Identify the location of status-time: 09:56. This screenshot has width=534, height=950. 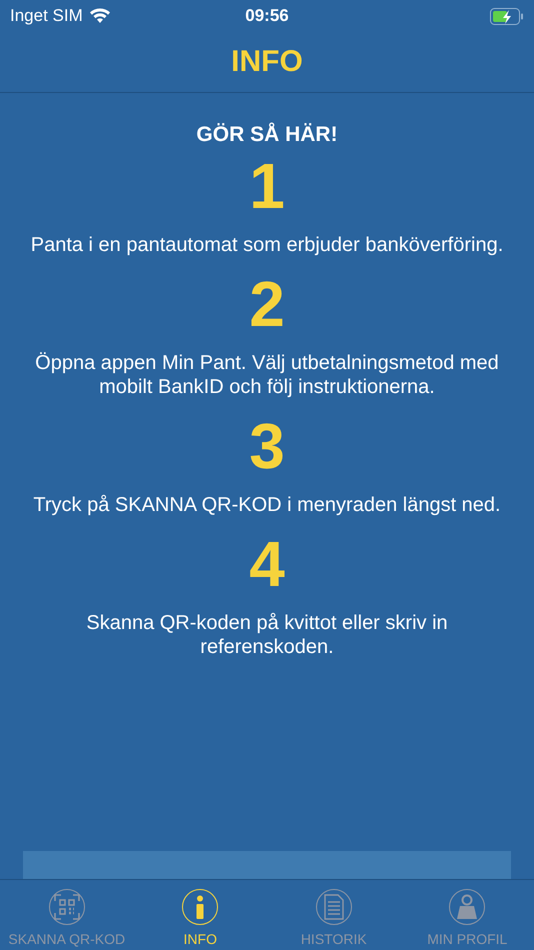
(267, 16).